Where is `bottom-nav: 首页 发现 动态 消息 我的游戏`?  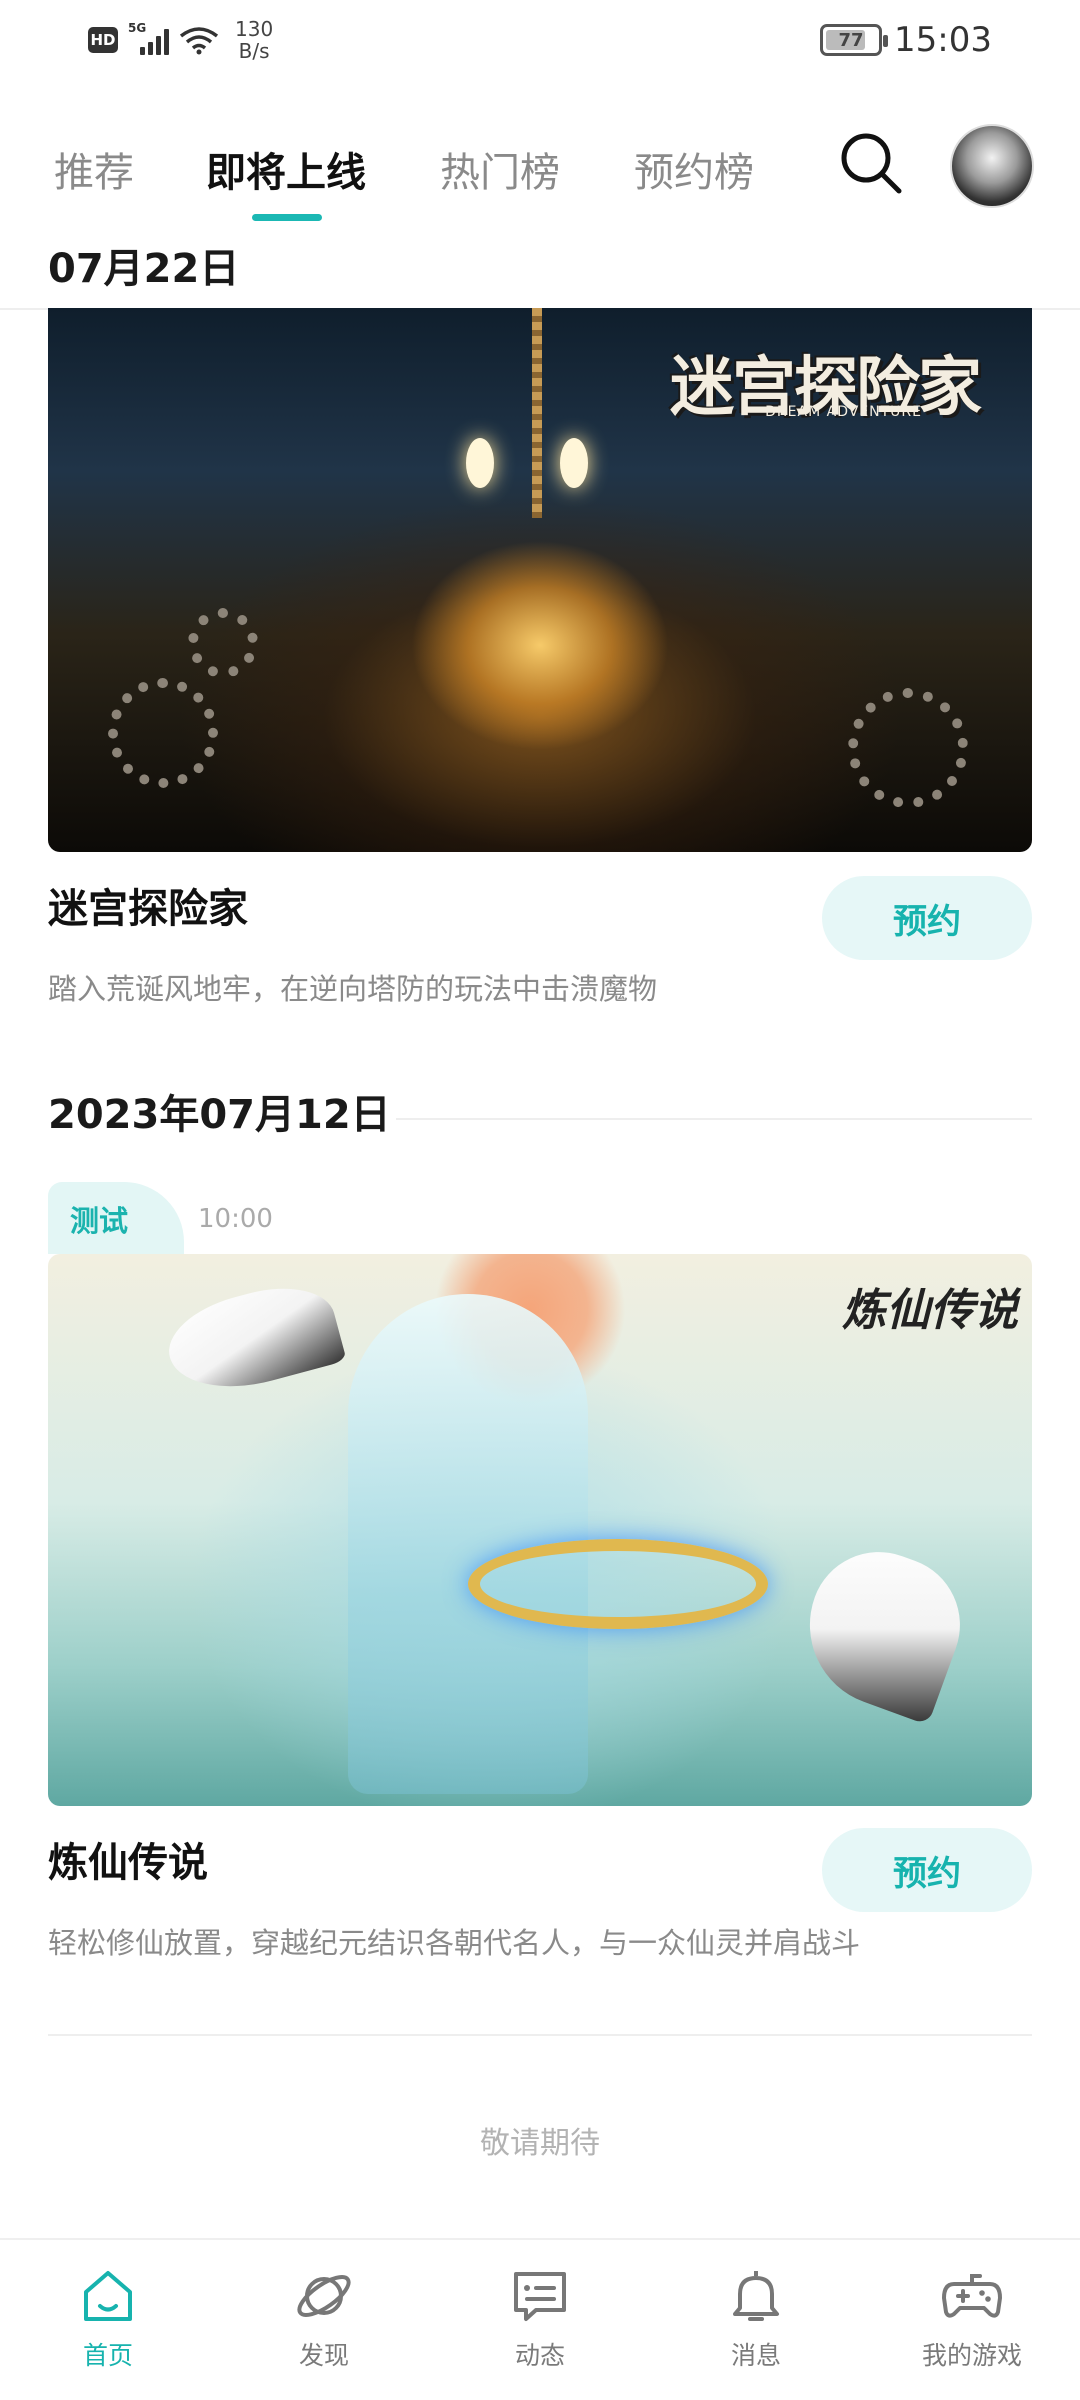 bottom-nav: 首页 发现 动态 消息 我的游戏 is located at coordinates (540, 2319).